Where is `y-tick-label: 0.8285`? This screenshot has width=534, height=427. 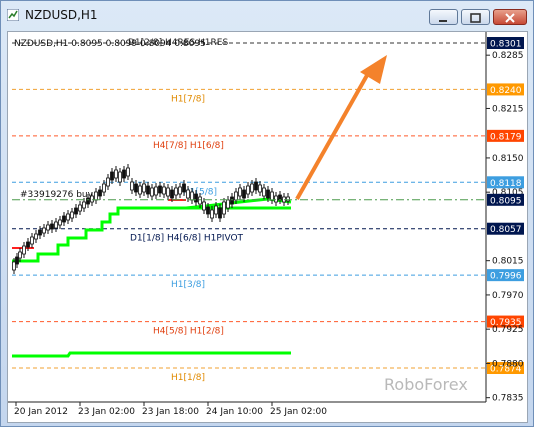 y-tick-label: 0.8285 is located at coordinates (508, 56).